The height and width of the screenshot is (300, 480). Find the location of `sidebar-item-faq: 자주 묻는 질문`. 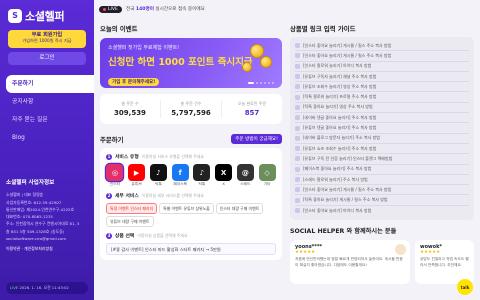

sidebar-item-faq: 자주 묻는 질문 is located at coordinates (47, 120).